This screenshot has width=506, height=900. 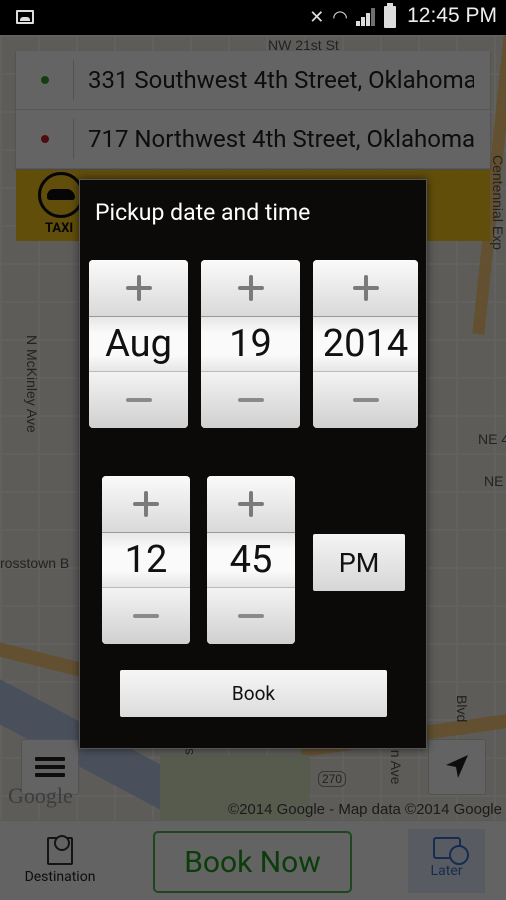 I want to click on year-decrement-button, so click(x=365, y=399).